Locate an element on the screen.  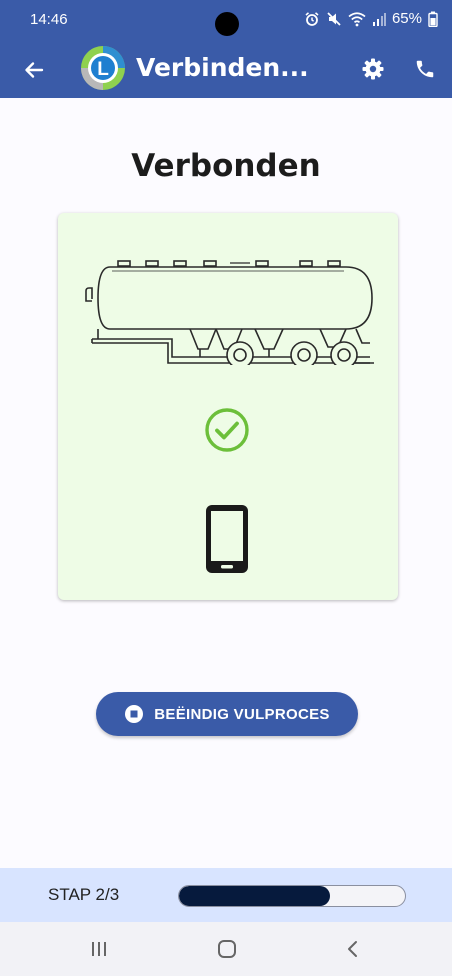
smartphone-icon is located at coordinates (227, 539).